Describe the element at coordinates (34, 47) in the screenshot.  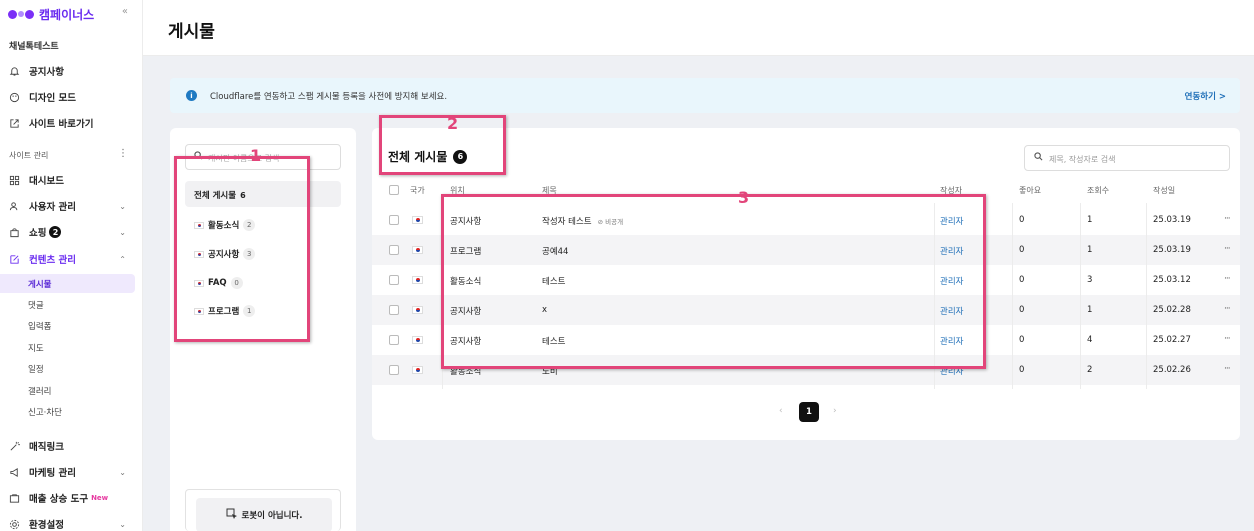
I see `channel-name: 채널톡테스트` at that location.